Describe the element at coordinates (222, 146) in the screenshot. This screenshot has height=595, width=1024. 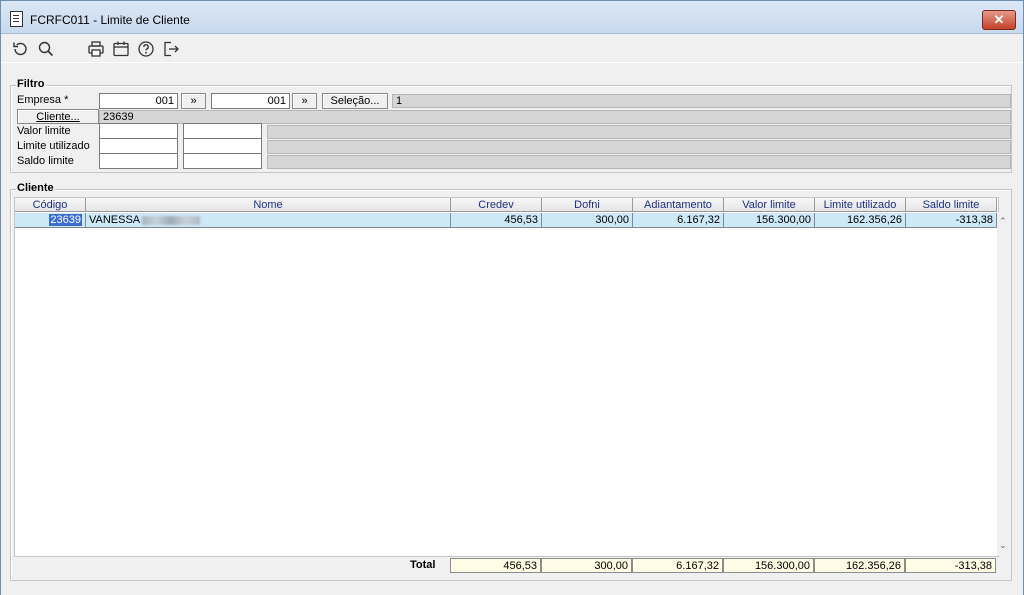
I see `limite-utilizado-to-field` at that location.